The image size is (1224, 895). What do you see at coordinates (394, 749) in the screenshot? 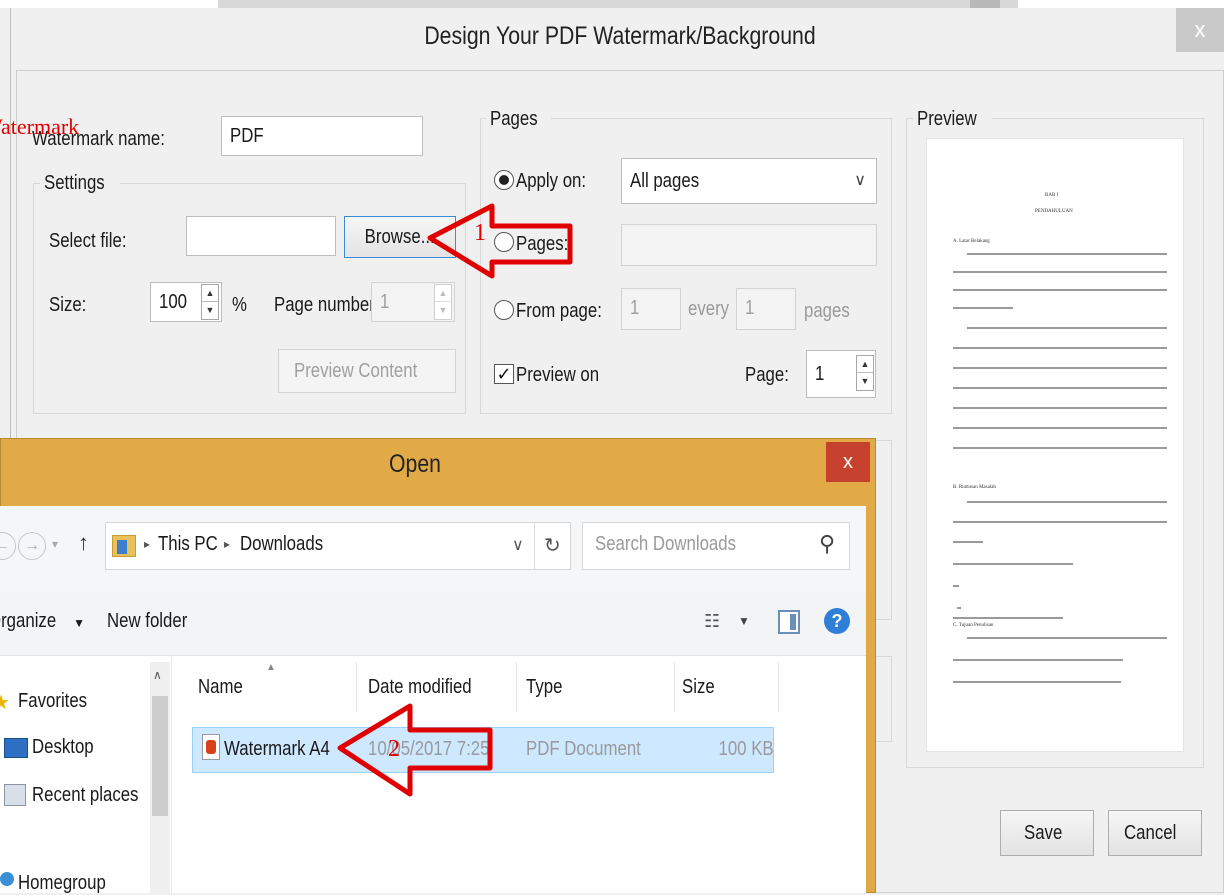
I see `annotation-step-2: 2` at bounding box center [394, 749].